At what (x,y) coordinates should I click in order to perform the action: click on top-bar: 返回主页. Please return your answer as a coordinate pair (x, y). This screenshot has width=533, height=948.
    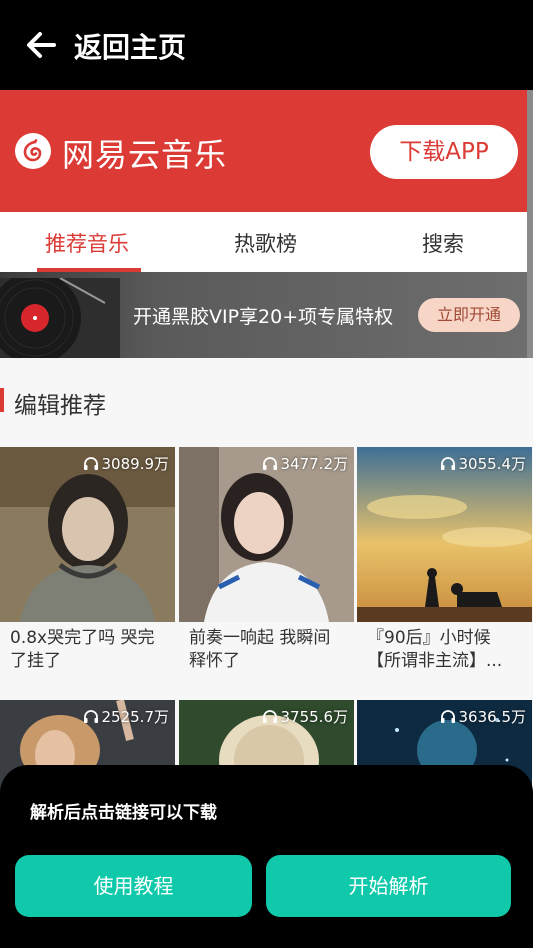
    Looking at the image, I should click on (266, 45).